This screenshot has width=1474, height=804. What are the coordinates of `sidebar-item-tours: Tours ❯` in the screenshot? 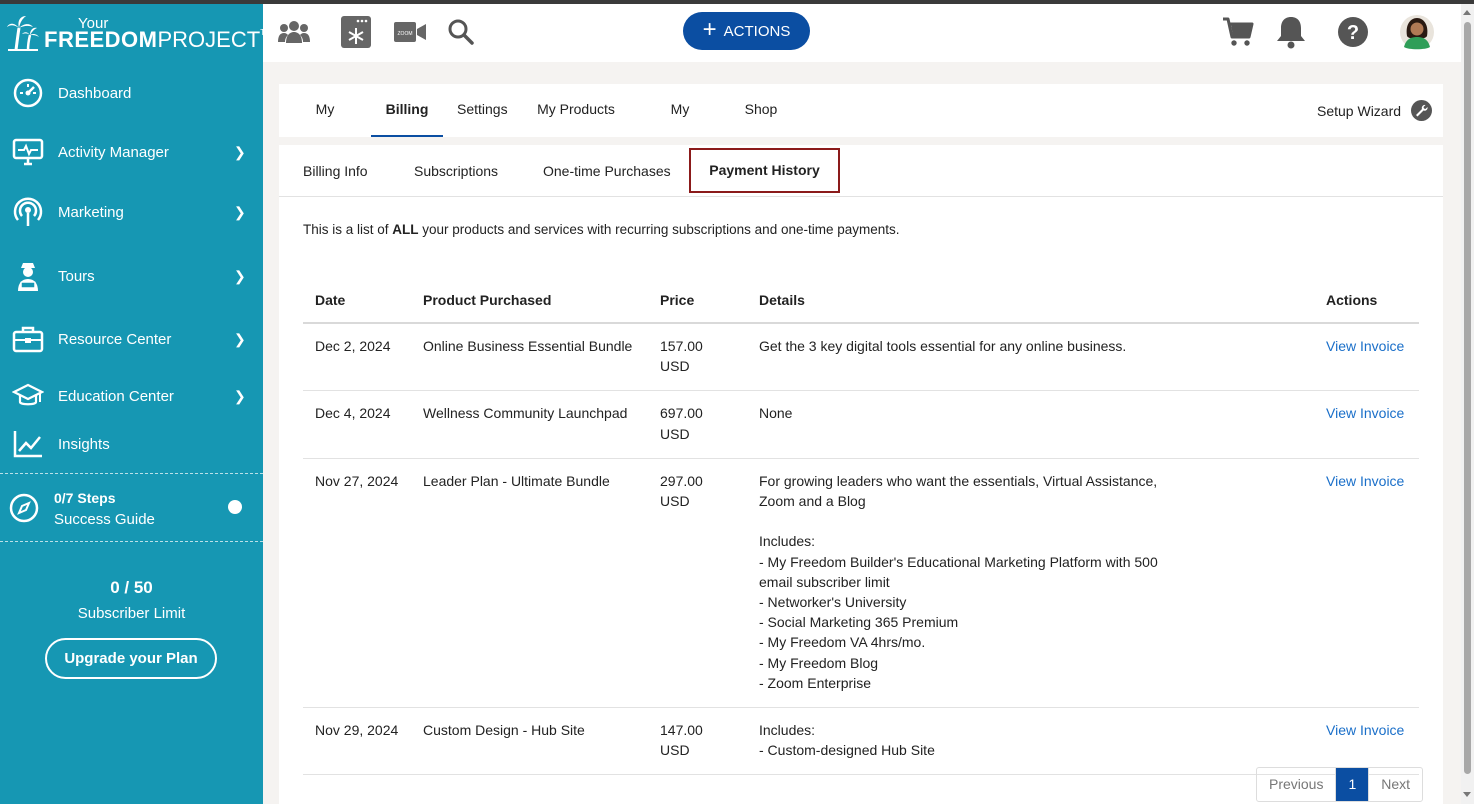 It's located at (131, 276).